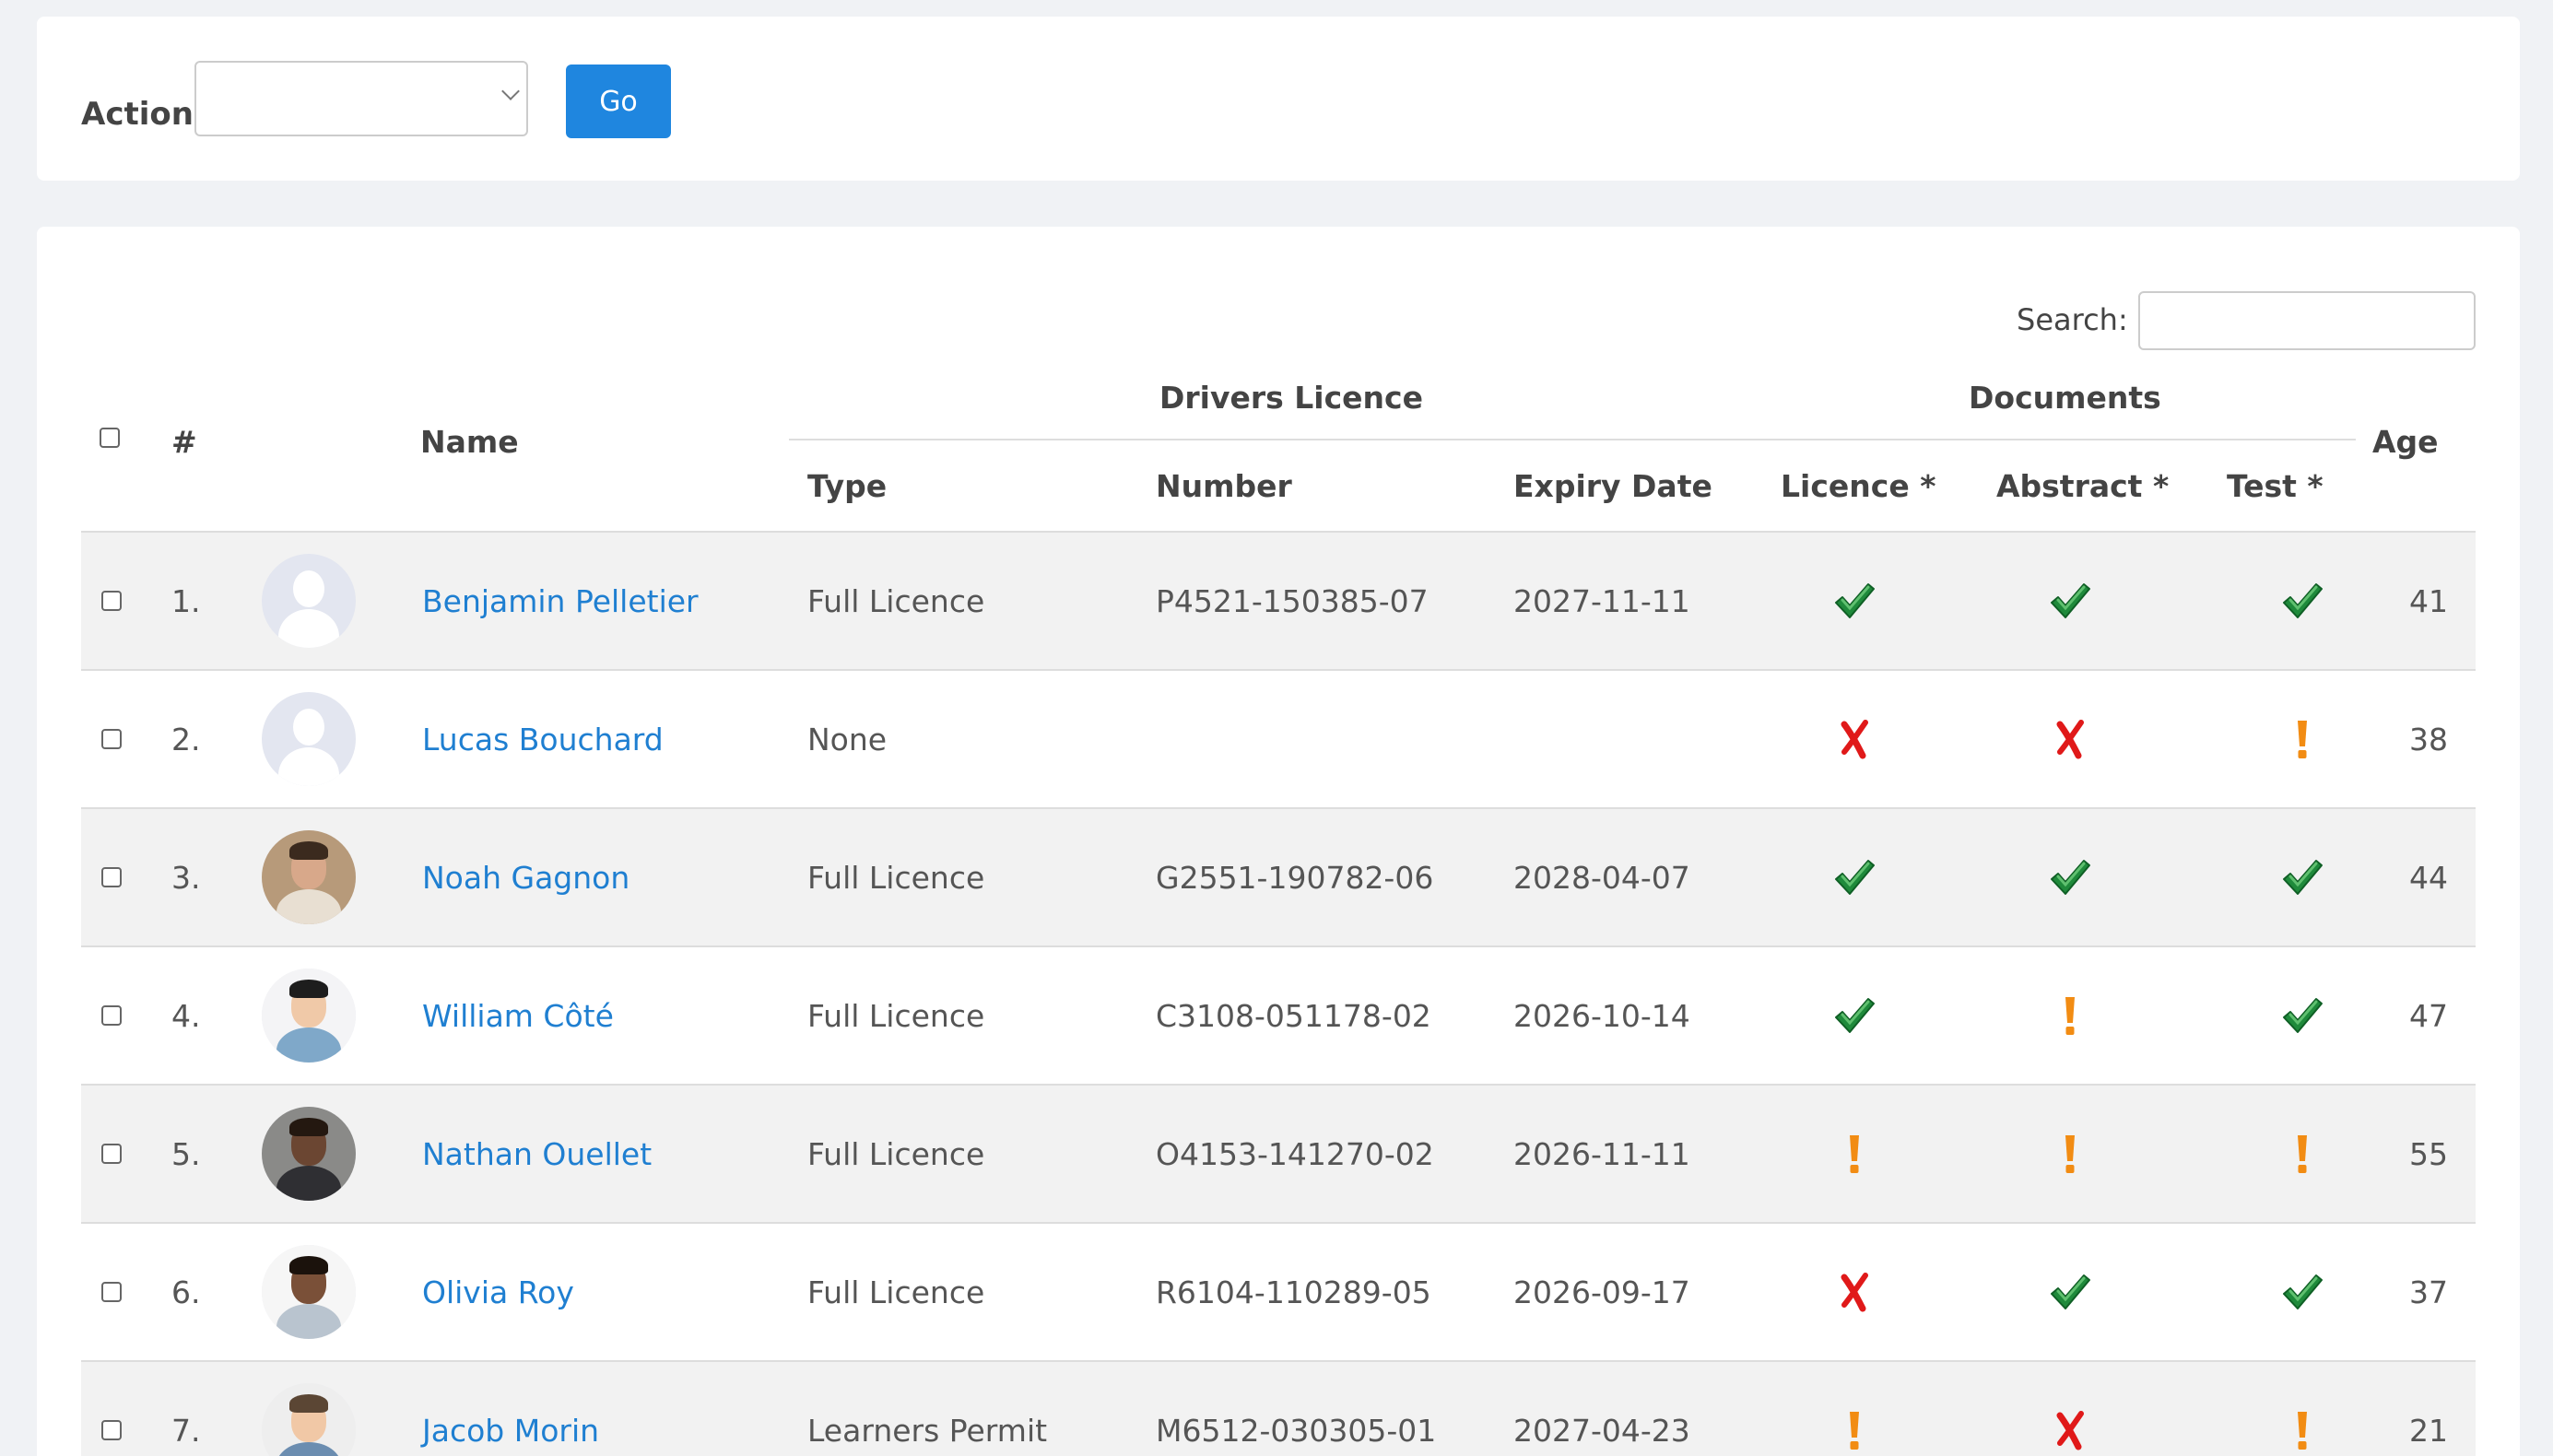 Image resolution: width=2553 pixels, height=1456 pixels. What do you see at coordinates (1858, 486) in the screenshot?
I see `header-doc-licence: Licence *` at bounding box center [1858, 486].